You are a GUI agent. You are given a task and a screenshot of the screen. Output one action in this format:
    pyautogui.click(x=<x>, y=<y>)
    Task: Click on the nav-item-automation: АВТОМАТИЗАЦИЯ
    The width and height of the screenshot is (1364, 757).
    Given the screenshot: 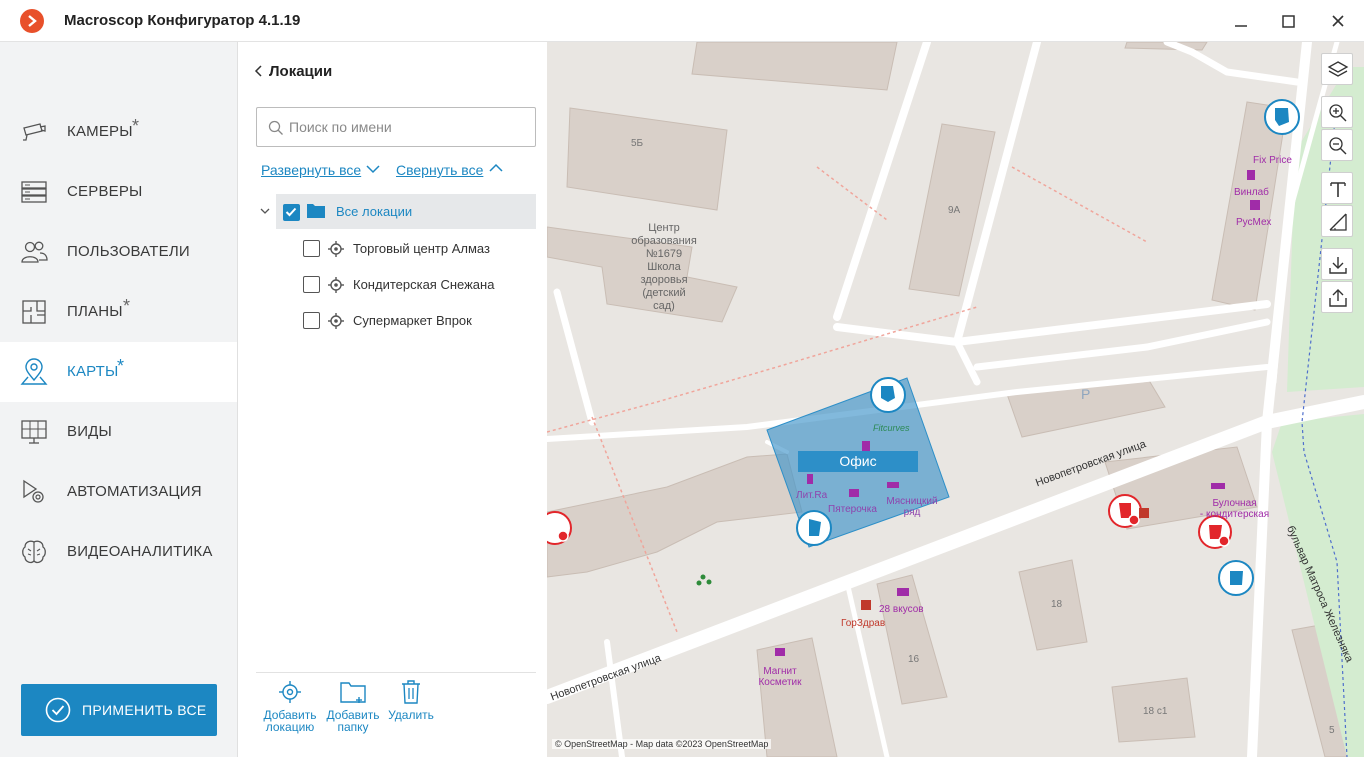 What is the action you would take?
    pyautogui.click(x=118, y=492)
    